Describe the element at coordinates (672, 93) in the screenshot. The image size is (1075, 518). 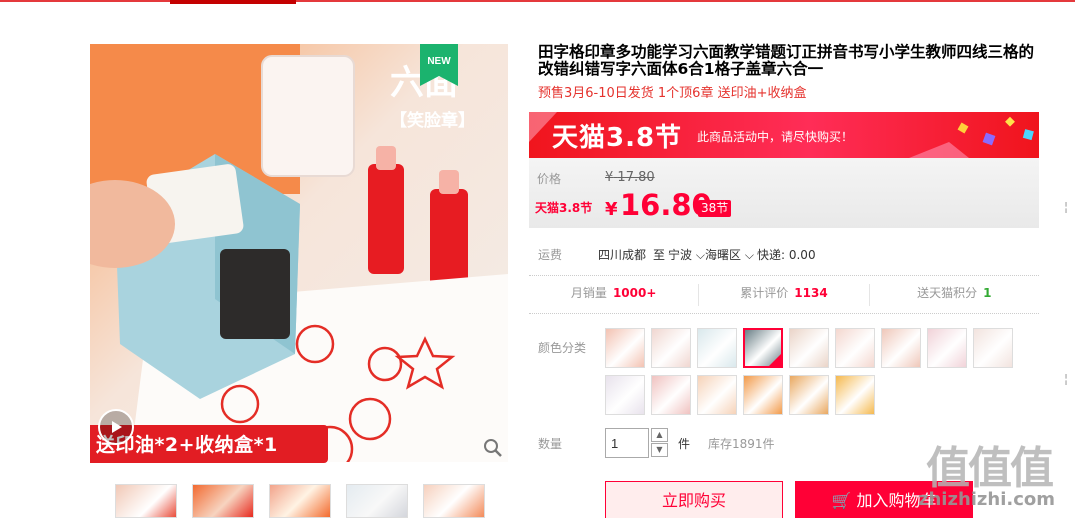
I see `presale-note: 预售3月6-10日发货 1个顶6章 送印油+收纳盒` at that location.